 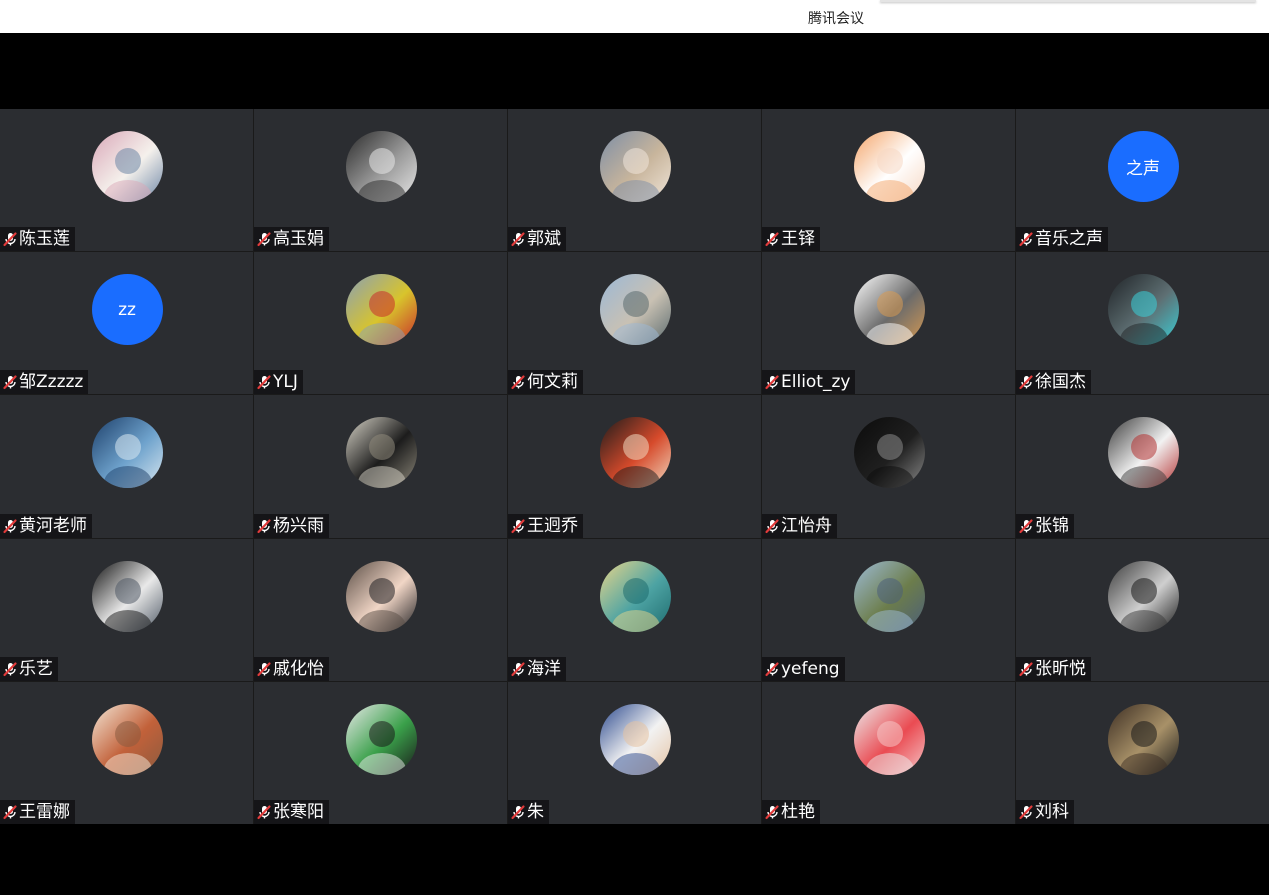 What do you see at coordinates (528, 811) in the screenshot?
I see `participant-name-bar: 朱` at bounding box center [528, 811].